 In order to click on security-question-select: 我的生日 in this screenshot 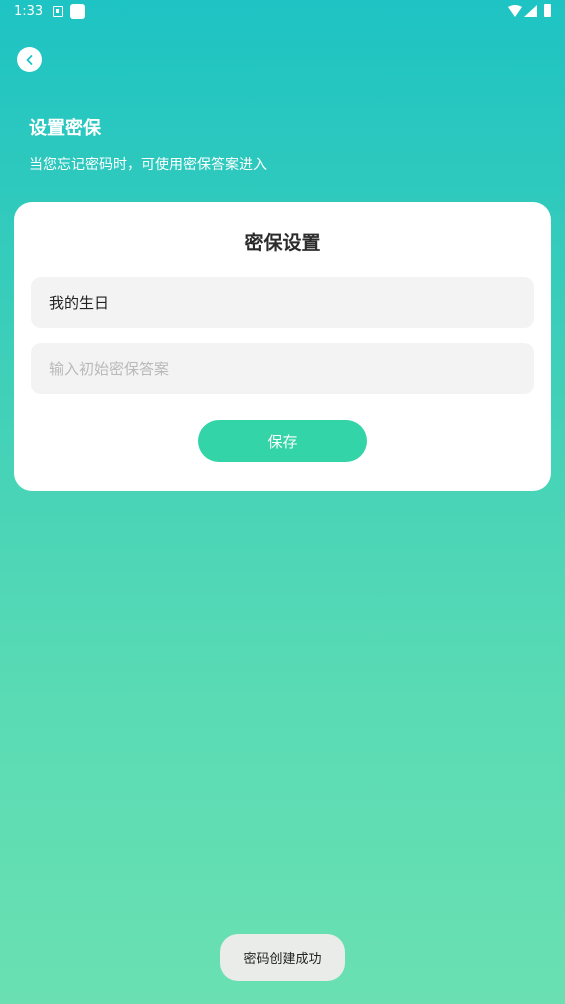, I will do `click(282, 302)`.